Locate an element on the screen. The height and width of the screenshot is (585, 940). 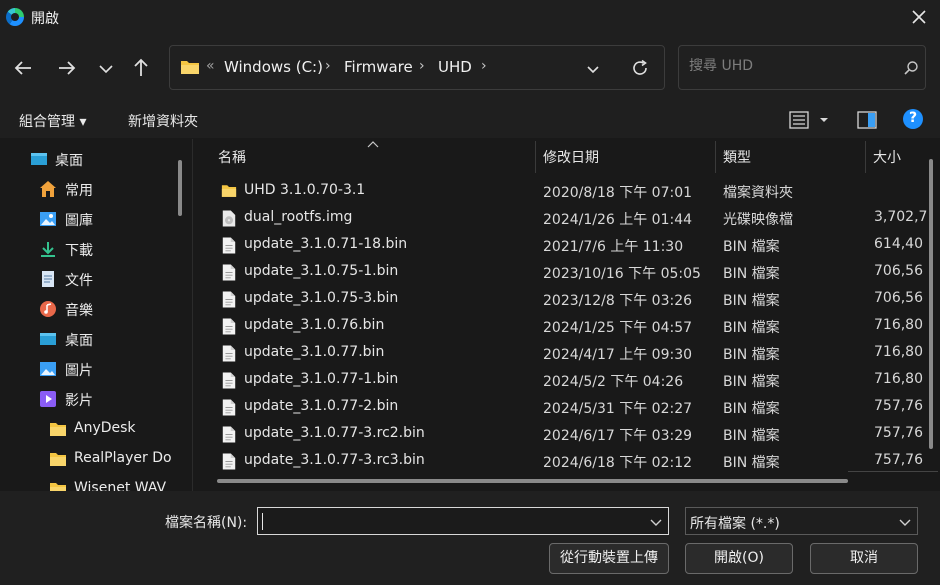
sidebar-item-videos: 影片 is located at coordinates (88, 399).